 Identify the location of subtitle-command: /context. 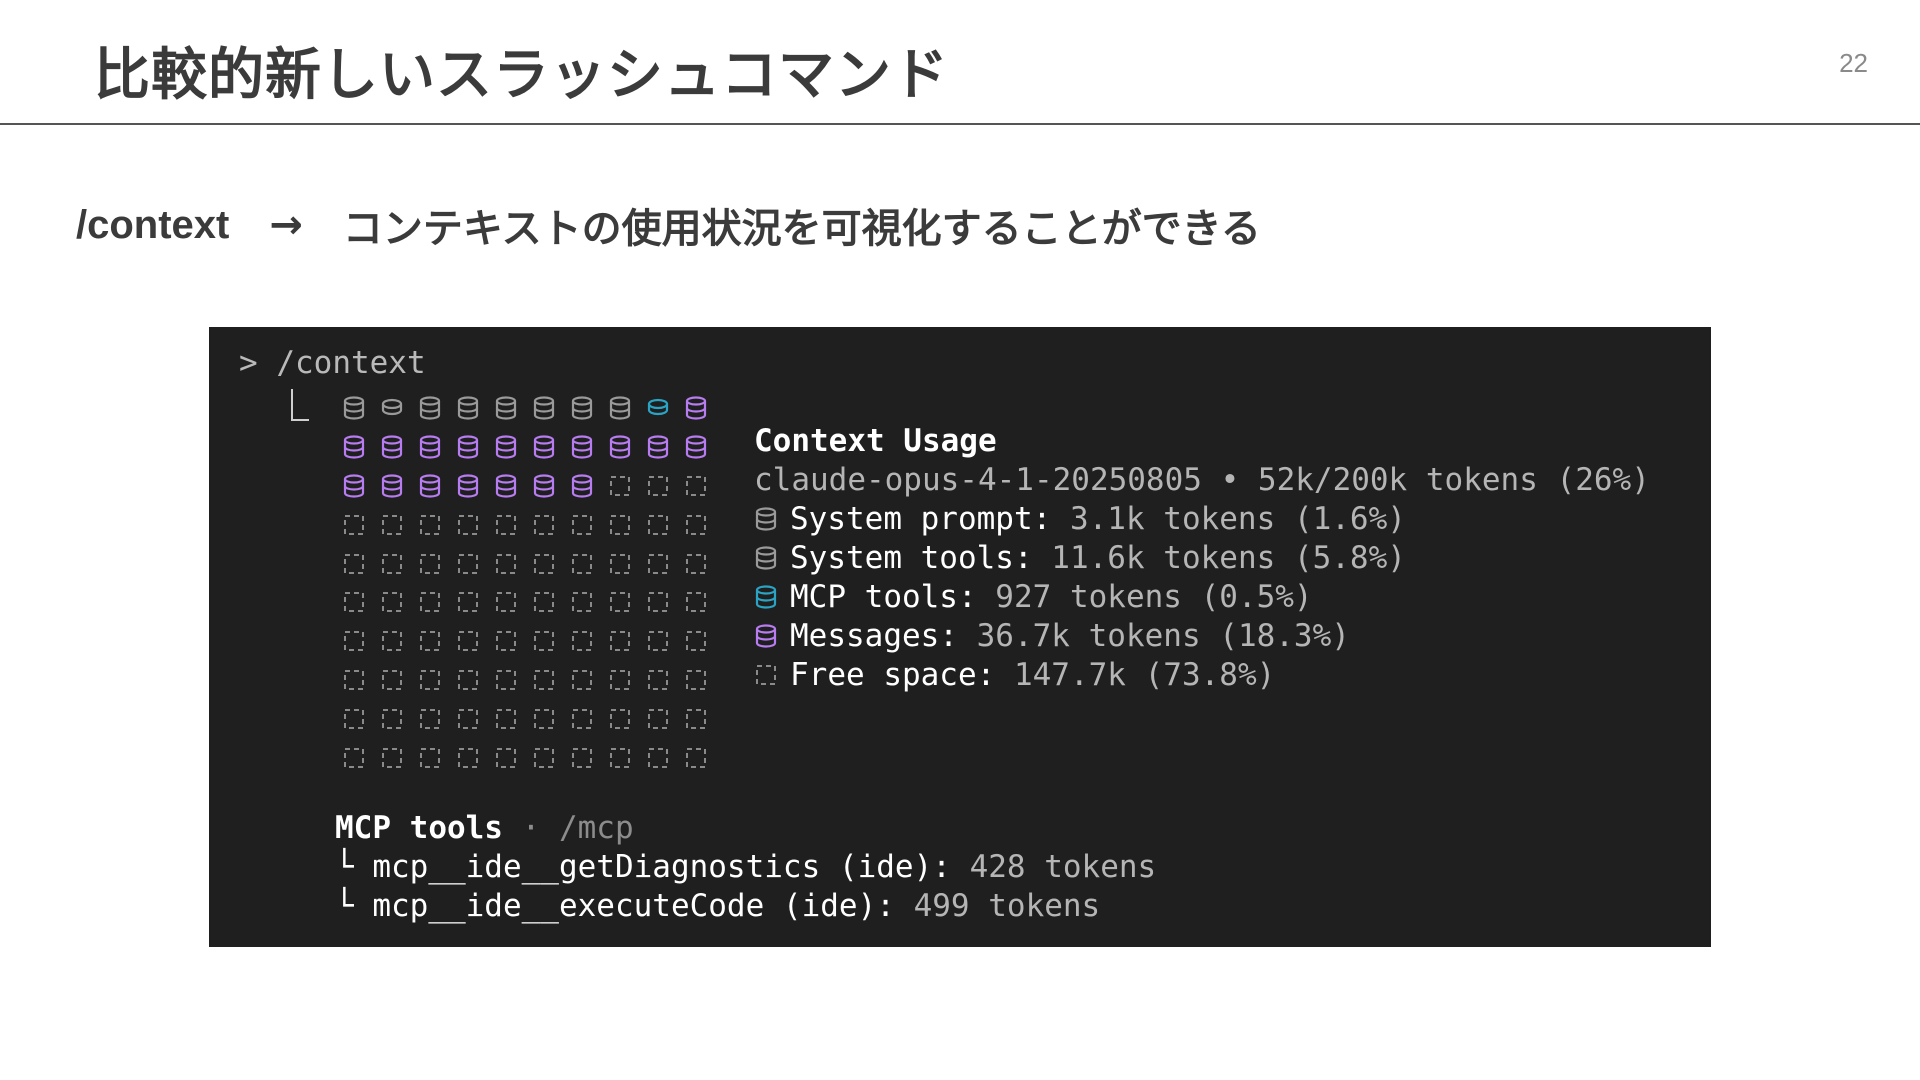
(153, 224).